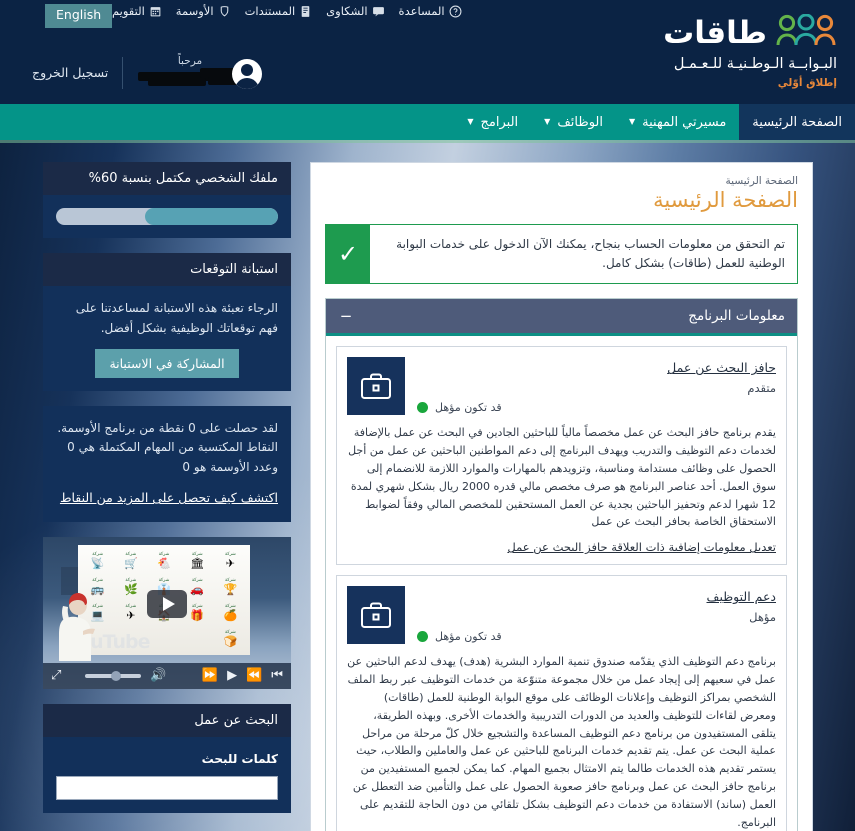 The image size is (855, 831). What do you see at coordinates (455, 11) in the screenshot?
I see `help-circle-icon` at bounding box center [455, 11].